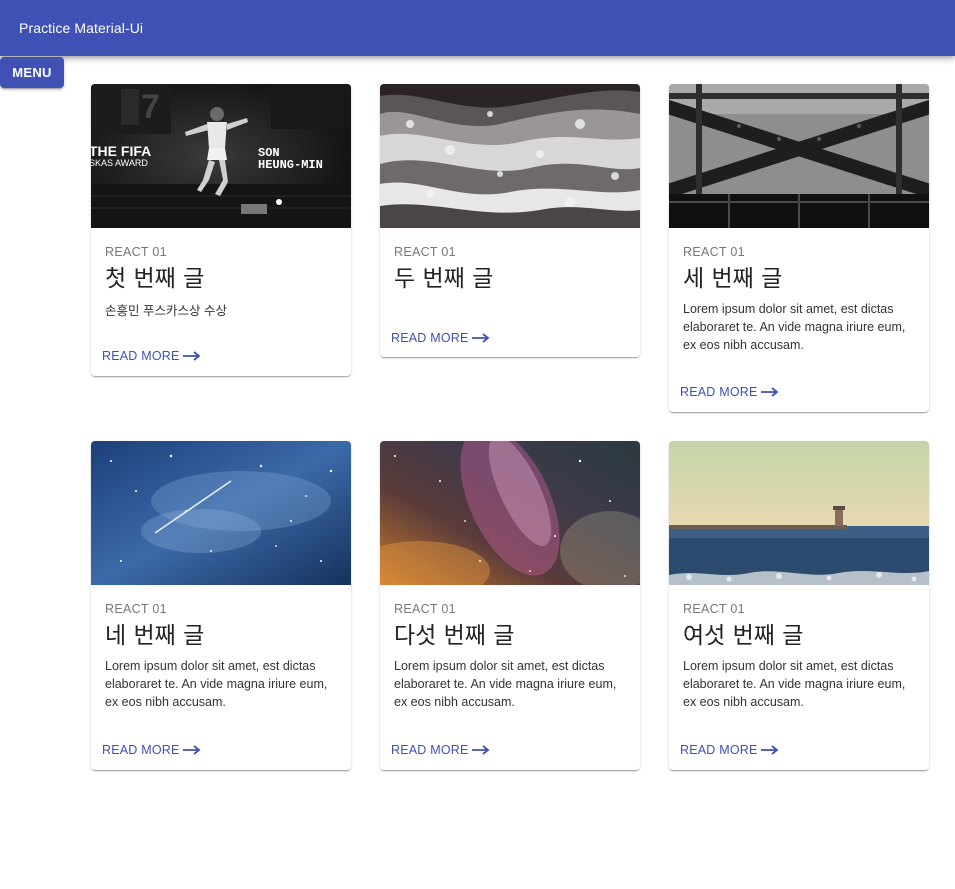  What do you see at coordinates (32, 72) in the screenshot?
I see `menu-button: MENU` at bounding box center [32, 72].